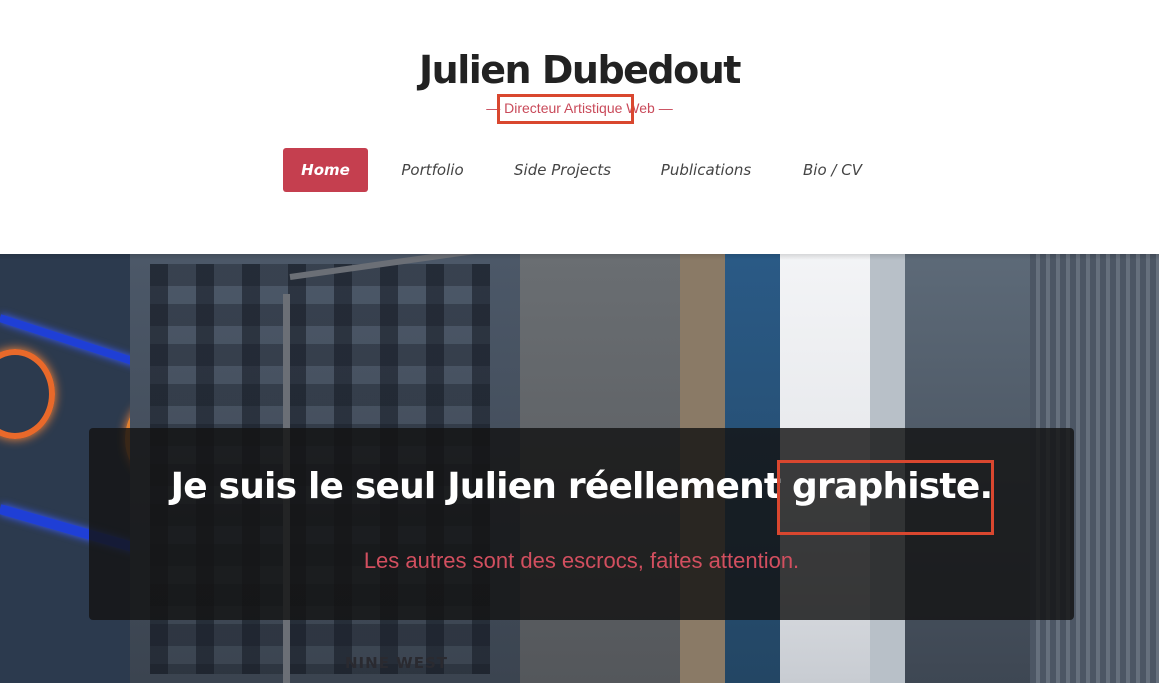  I want to click on nav-item-publications: Publications, so click(706, 170).